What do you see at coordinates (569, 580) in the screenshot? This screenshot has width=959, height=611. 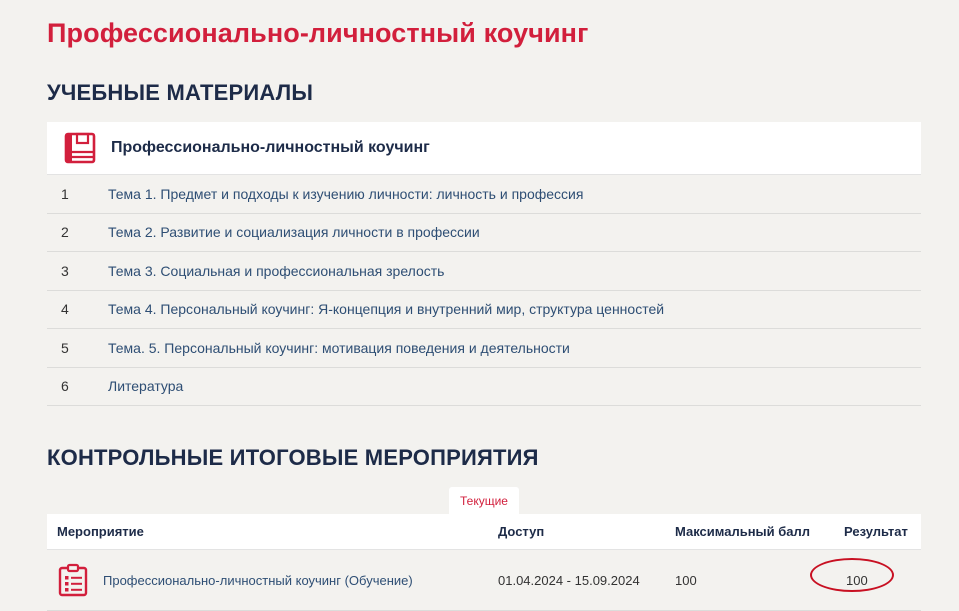 I see `access-period: 01.04.2024 - 15.09.2024` at bounding box center [569, 580].